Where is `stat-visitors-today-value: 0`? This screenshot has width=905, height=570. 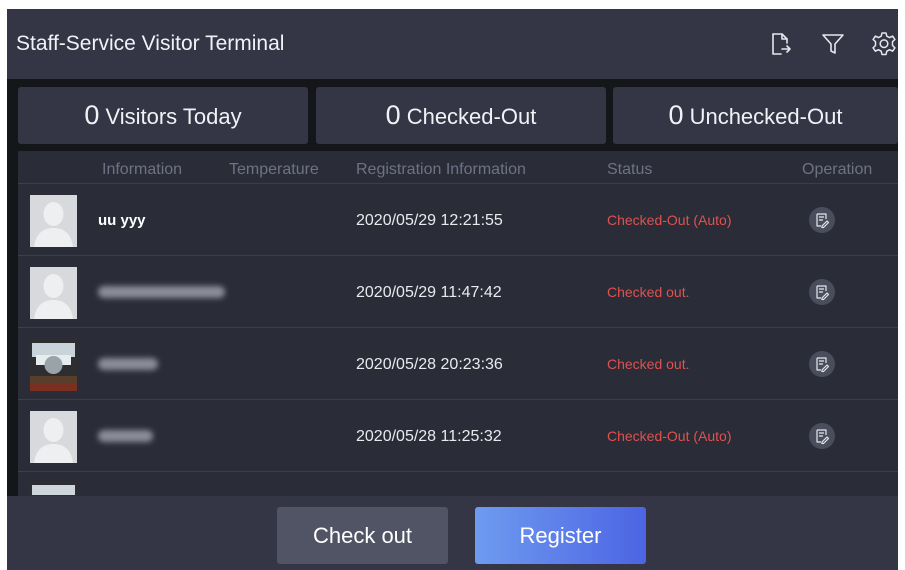
stat-visitors-today-value: 0 is located at coordinates (92, 115).